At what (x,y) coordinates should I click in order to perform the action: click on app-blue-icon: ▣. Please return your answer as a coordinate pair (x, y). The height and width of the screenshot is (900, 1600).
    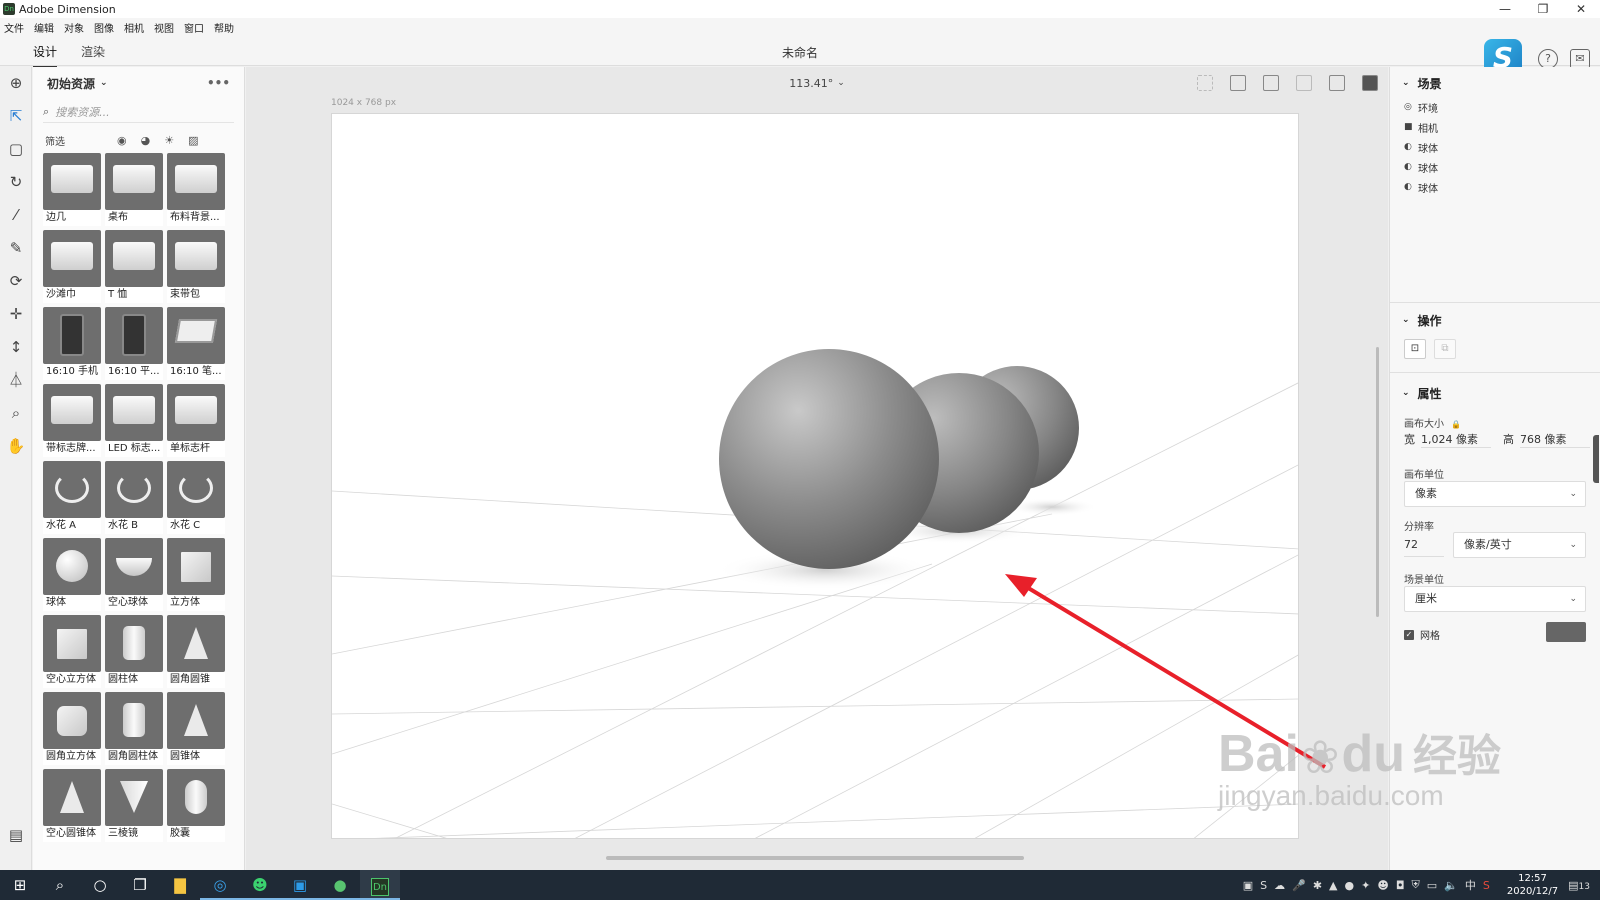
    Looking at the image, I should click on (300, 885).